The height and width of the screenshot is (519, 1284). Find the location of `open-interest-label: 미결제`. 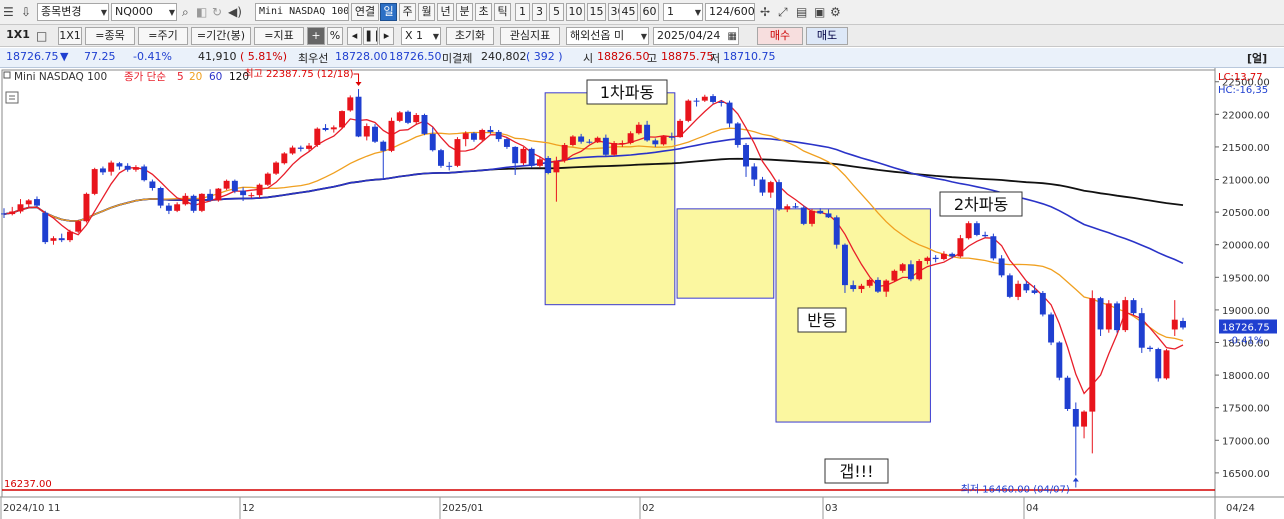

open-interest-label: 미결제 is located at coordinates (457, 58).